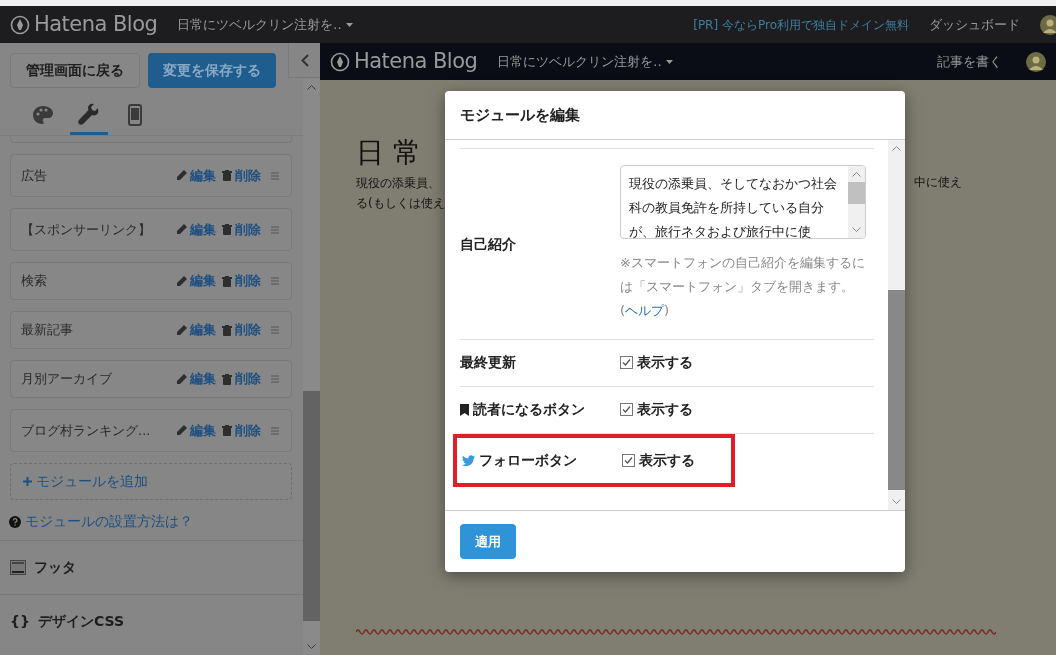 Image resolution: width=1056 pixels, height=655 pixels. Describe the element at coordinates (801, 24) in the screenshot. I see `promo-link: [PR] 今ならPro利用で独自ドメイン無料` at that location.